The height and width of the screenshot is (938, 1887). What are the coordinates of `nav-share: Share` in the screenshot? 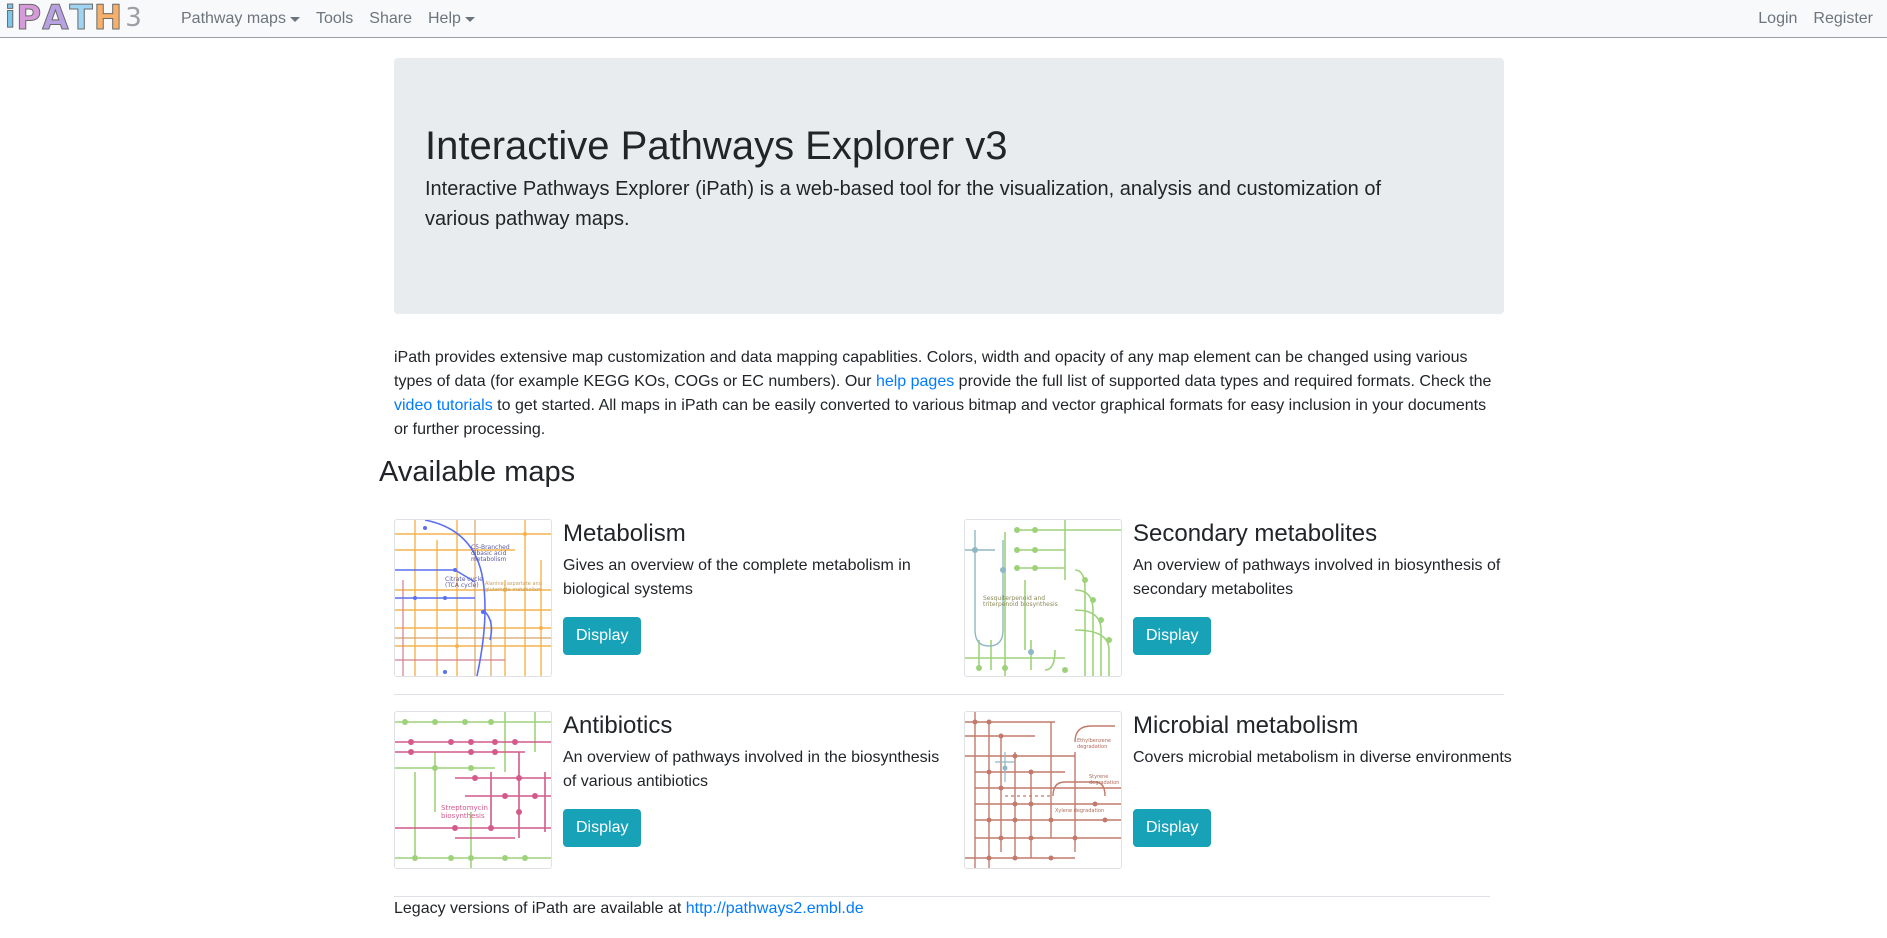 It's located at (390, 19).